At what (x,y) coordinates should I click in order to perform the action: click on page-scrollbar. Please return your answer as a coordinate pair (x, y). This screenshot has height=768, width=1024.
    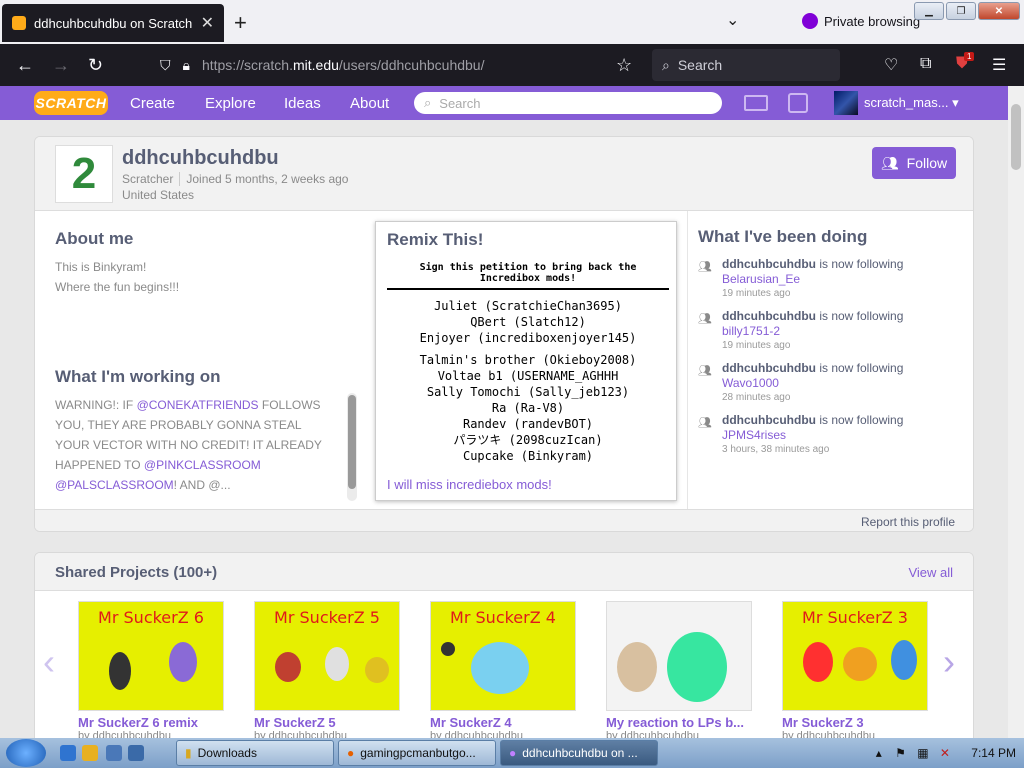
    Looking at the image, I should click on (1016, 412).